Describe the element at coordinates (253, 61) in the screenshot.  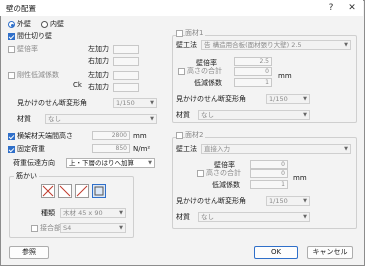
I see `panel1-wall-ratio-input: 2.5` at that location.